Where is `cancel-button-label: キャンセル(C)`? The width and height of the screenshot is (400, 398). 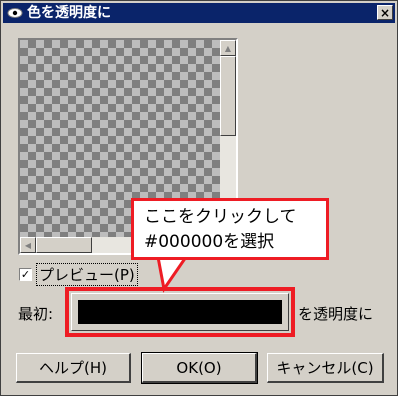 cancel-button-label: キャンセル(C) is located at coordinates (325, 368).